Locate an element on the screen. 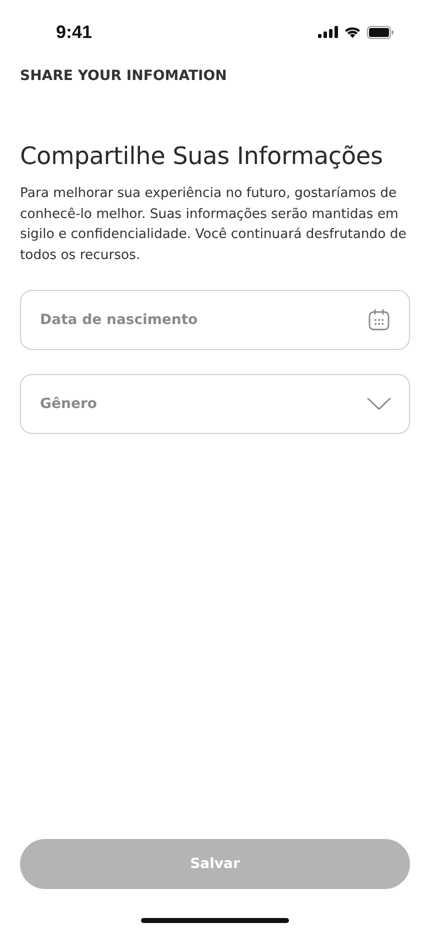  status-time: 9:41 is located at coordinates (74, 32).